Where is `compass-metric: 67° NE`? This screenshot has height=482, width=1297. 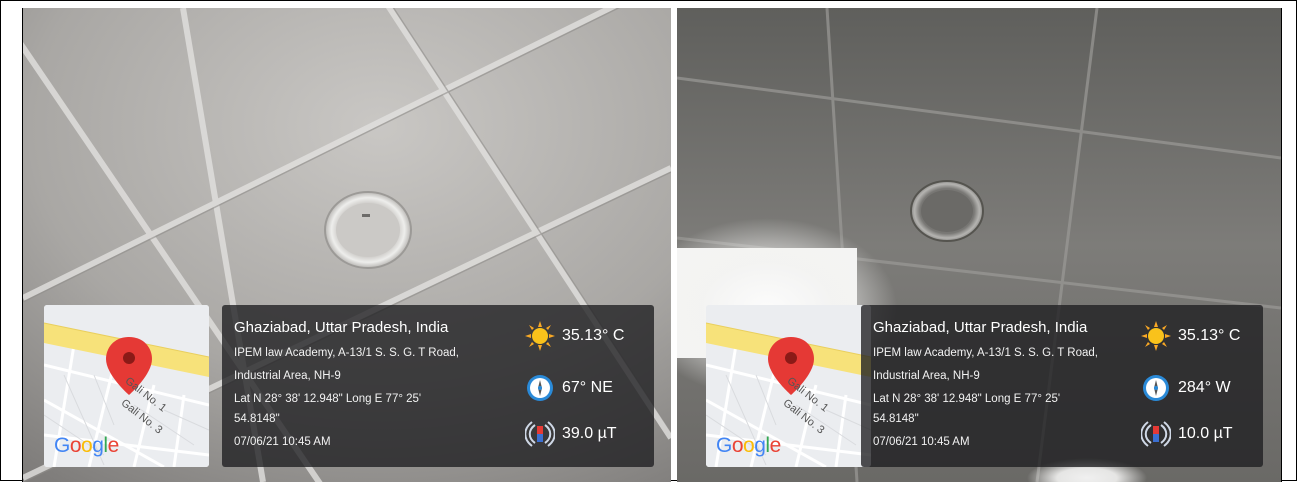
compass-metric: 67° NE is located at coordinates (569, 388).